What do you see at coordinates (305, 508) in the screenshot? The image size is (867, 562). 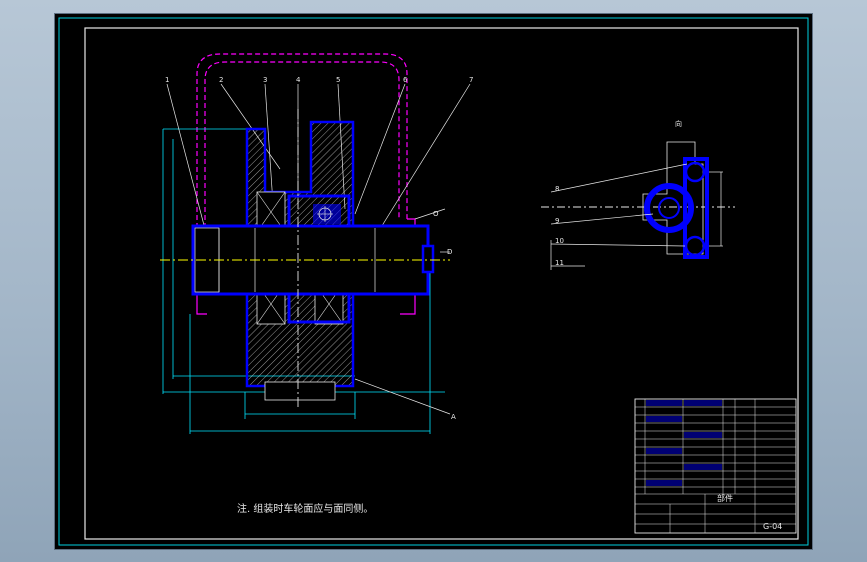 I see `assembly-note: 注. 组装时车轮面应与面同侧。` at bounding box center [305, 508].